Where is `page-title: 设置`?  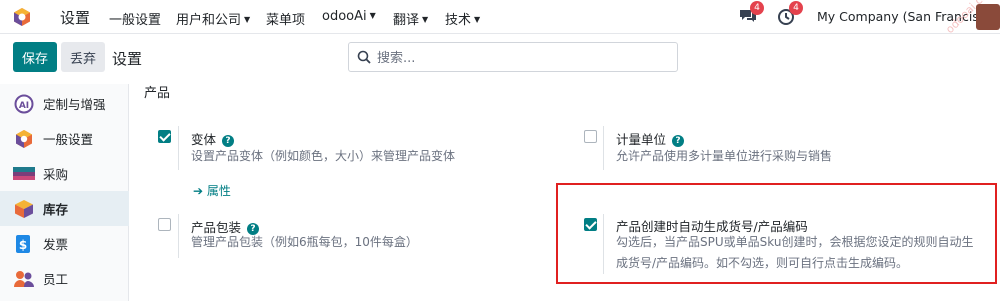
page-title: 设置 is located at coordinates (127, 59).